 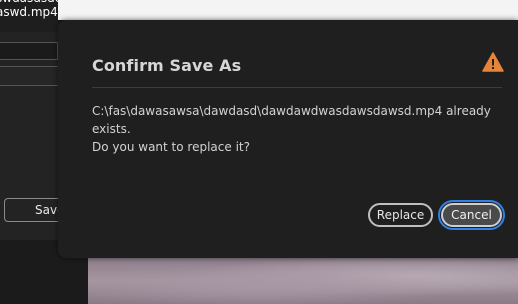 What do you see at coordinates (303, 281) in the screenshot?
I see `video-preview` at bounding box center [303, 281].